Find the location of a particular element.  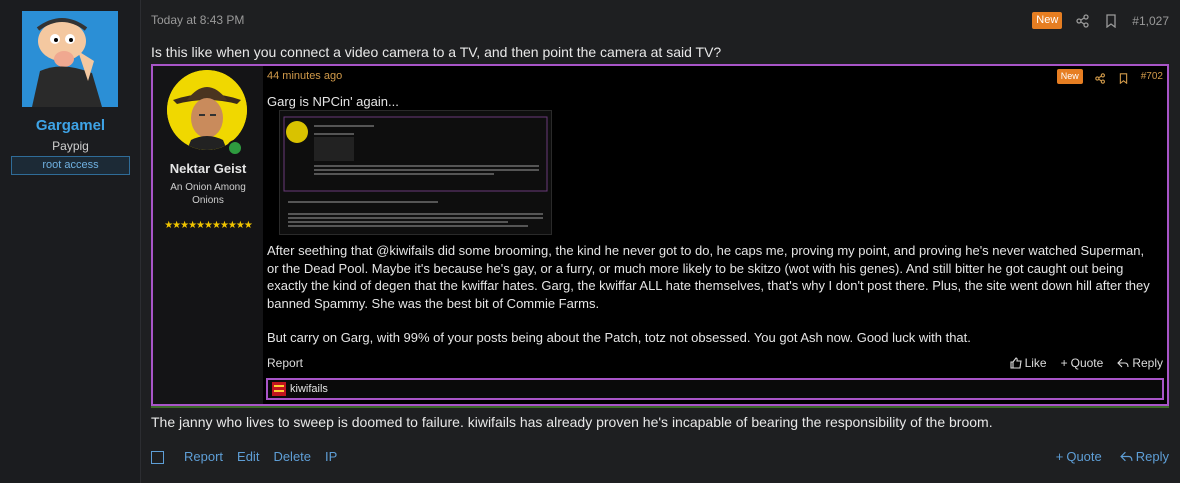

like-label: Like is located at coordinates (1035, 363).